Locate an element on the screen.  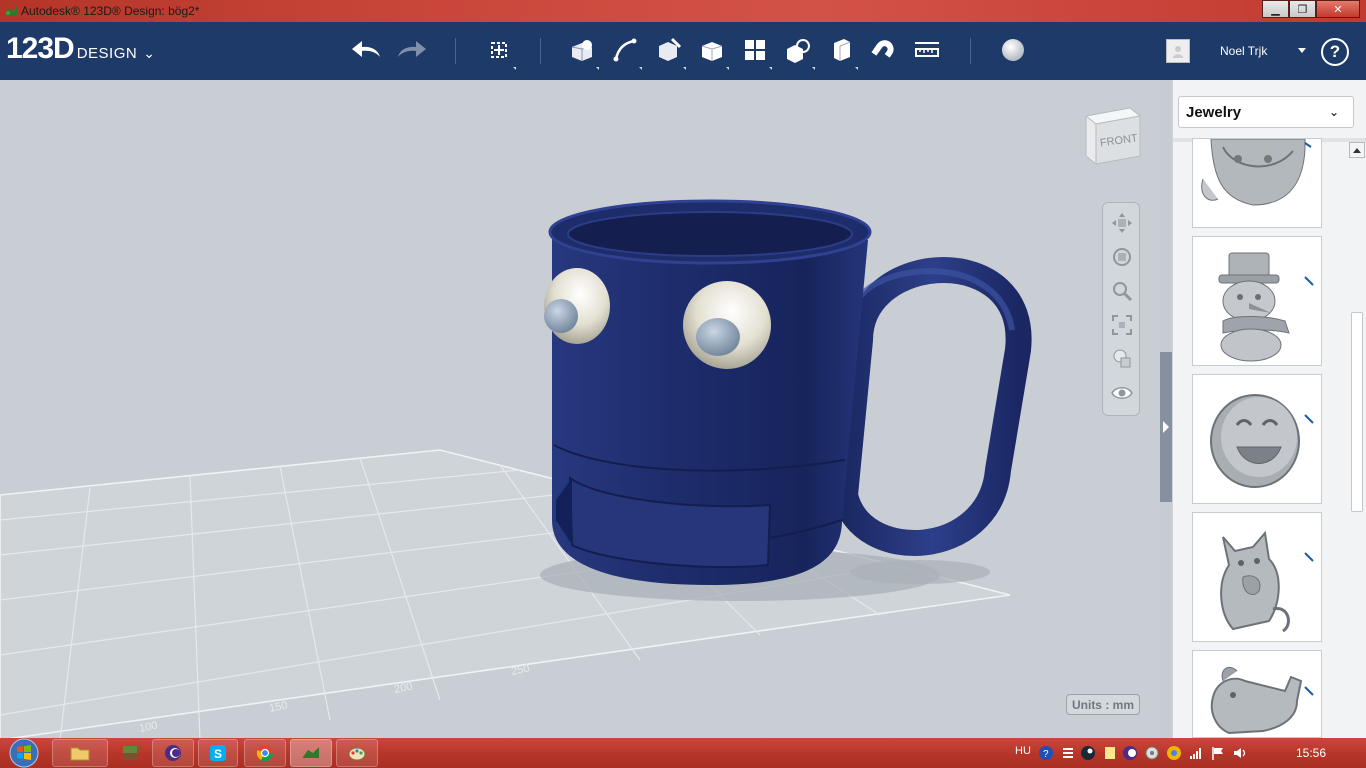
logo-word: DESIGN is located at coordinates (107, 53).